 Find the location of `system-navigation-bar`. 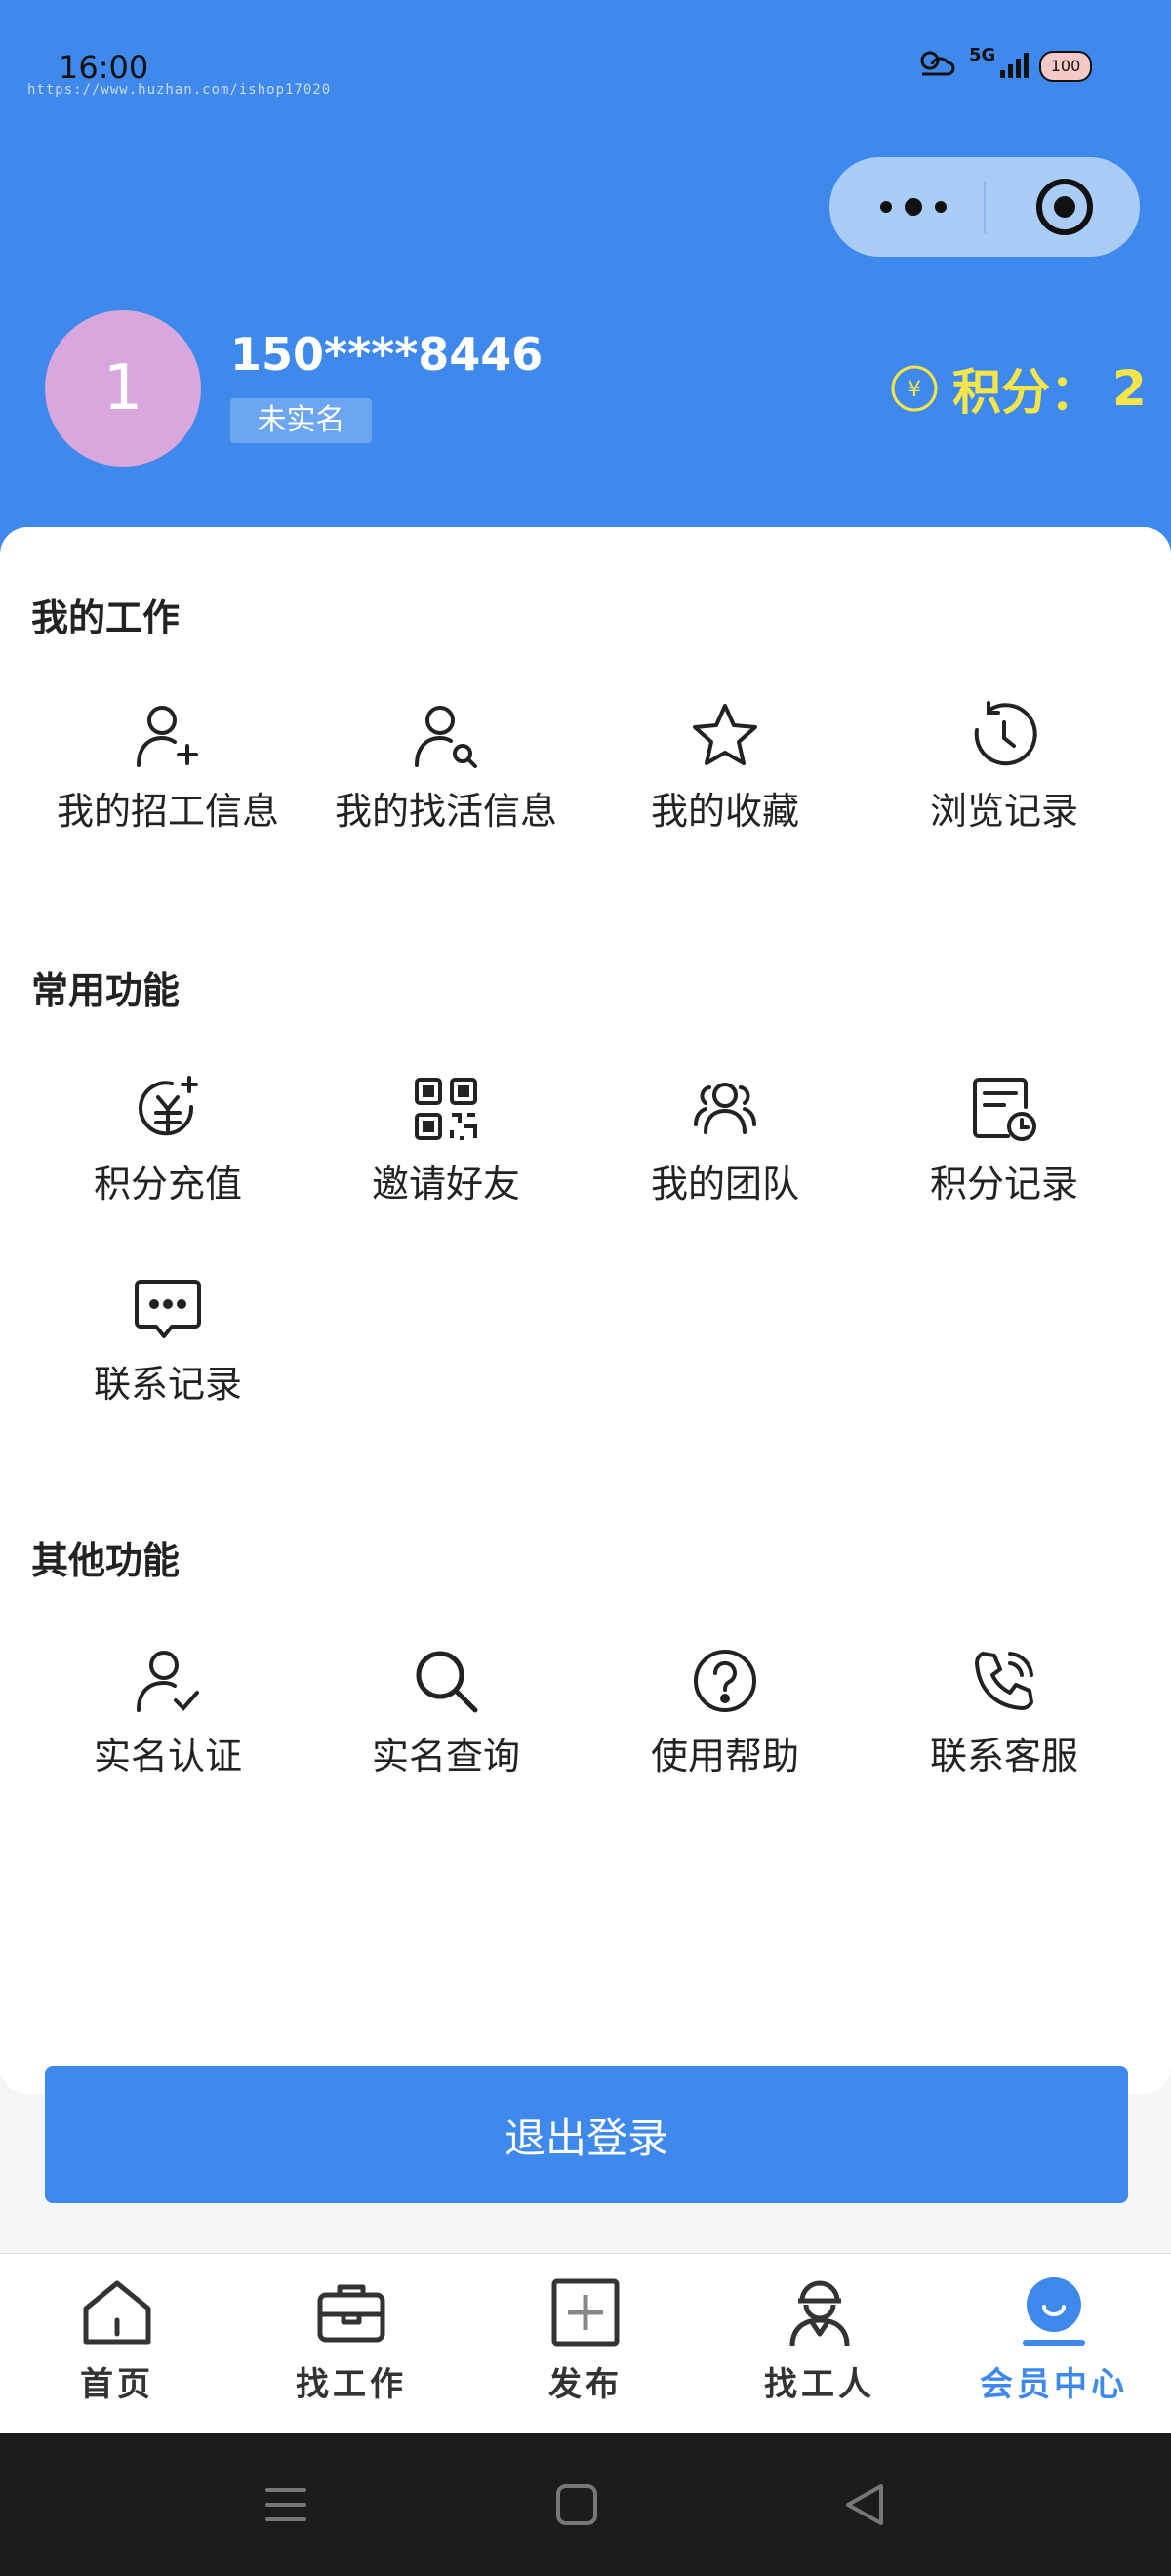

system-navigation-bar is located at coordinates (585, 2504).